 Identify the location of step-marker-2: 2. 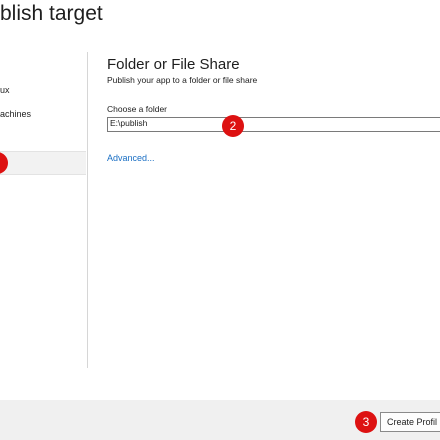
(233, 126).